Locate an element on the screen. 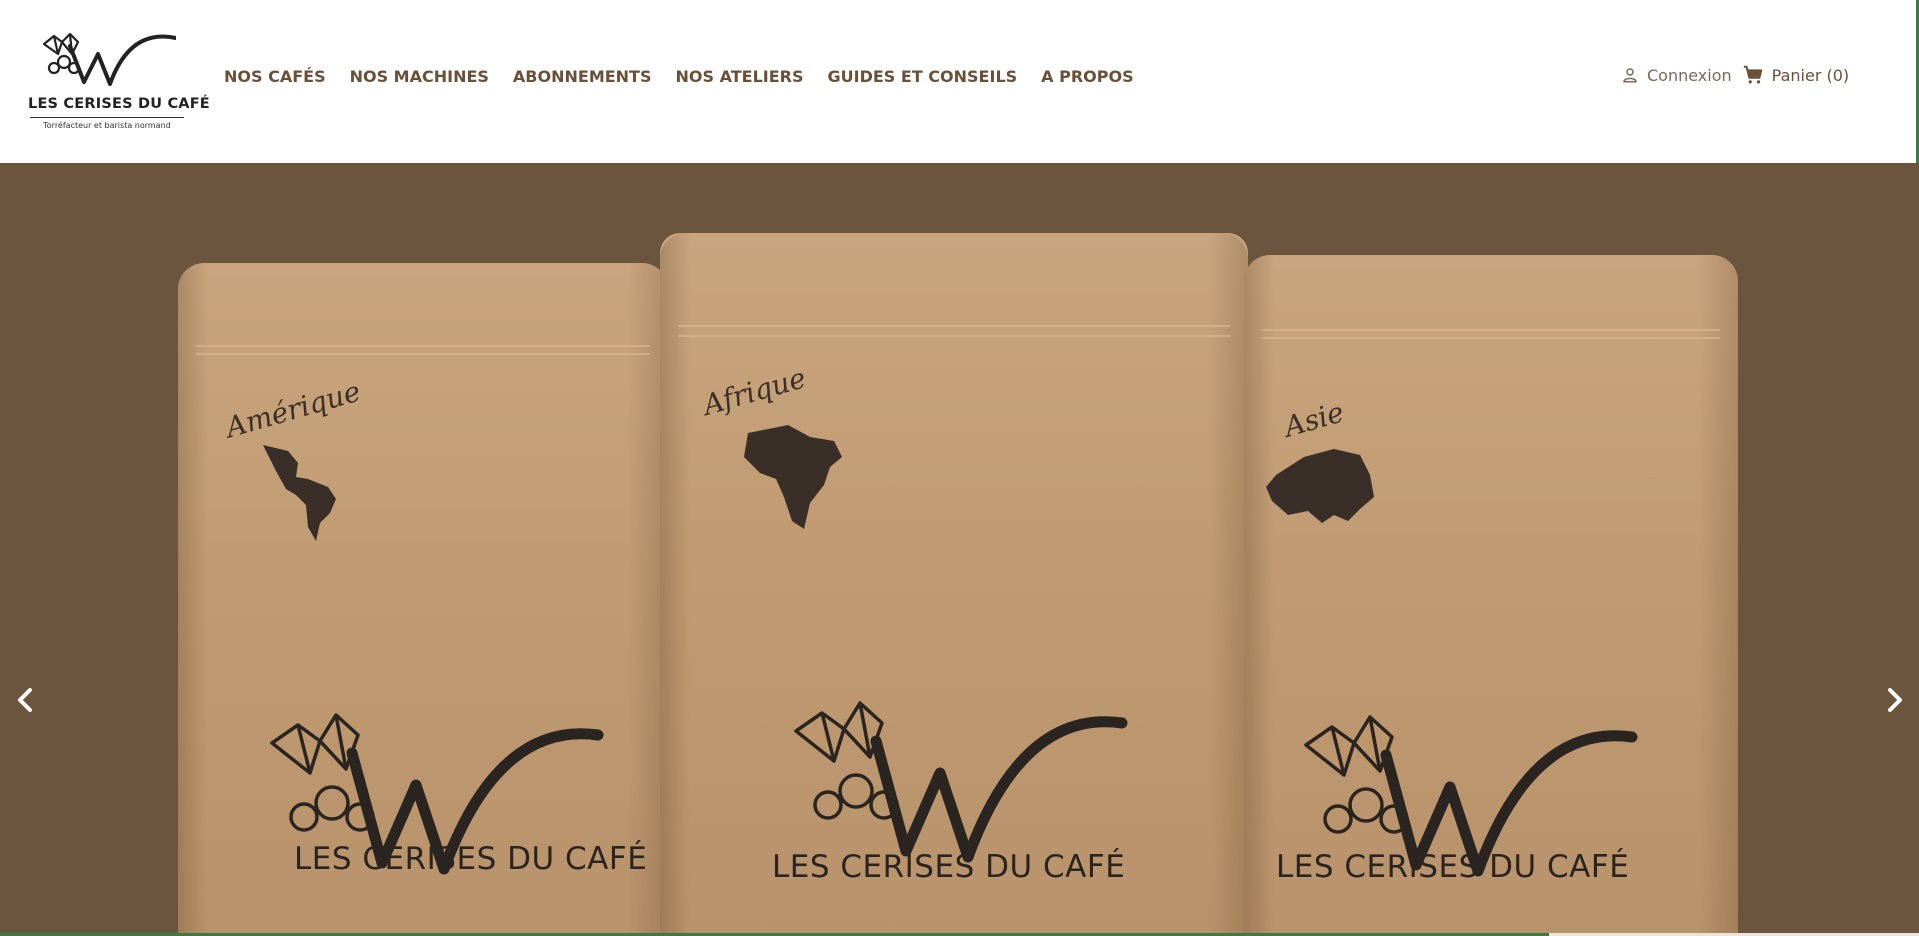  africa-map-icon is located at coordinates (793, 477).